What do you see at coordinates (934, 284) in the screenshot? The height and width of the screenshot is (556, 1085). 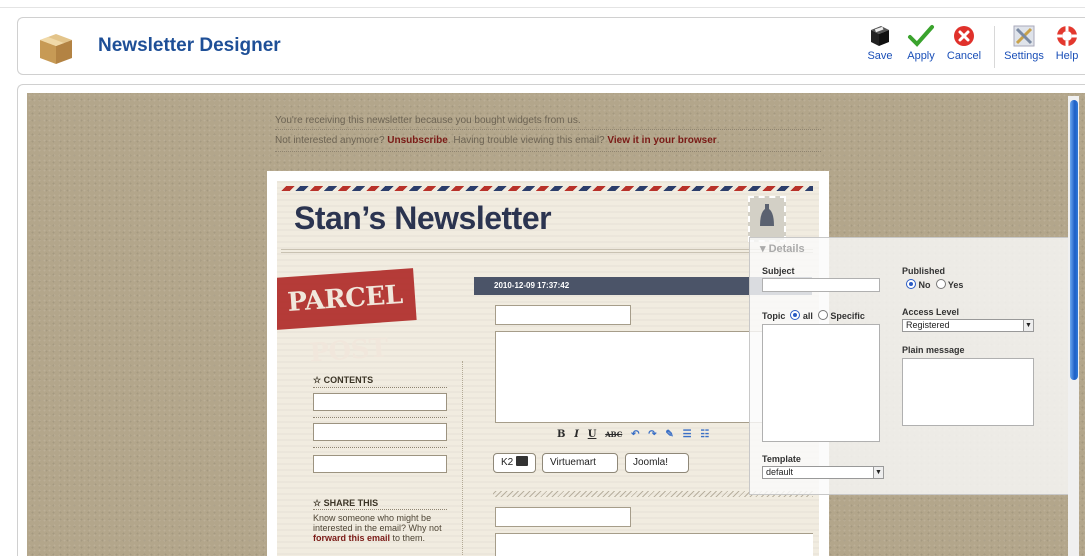 I see `published-field: No Yes` at bounding box center [934, 284].